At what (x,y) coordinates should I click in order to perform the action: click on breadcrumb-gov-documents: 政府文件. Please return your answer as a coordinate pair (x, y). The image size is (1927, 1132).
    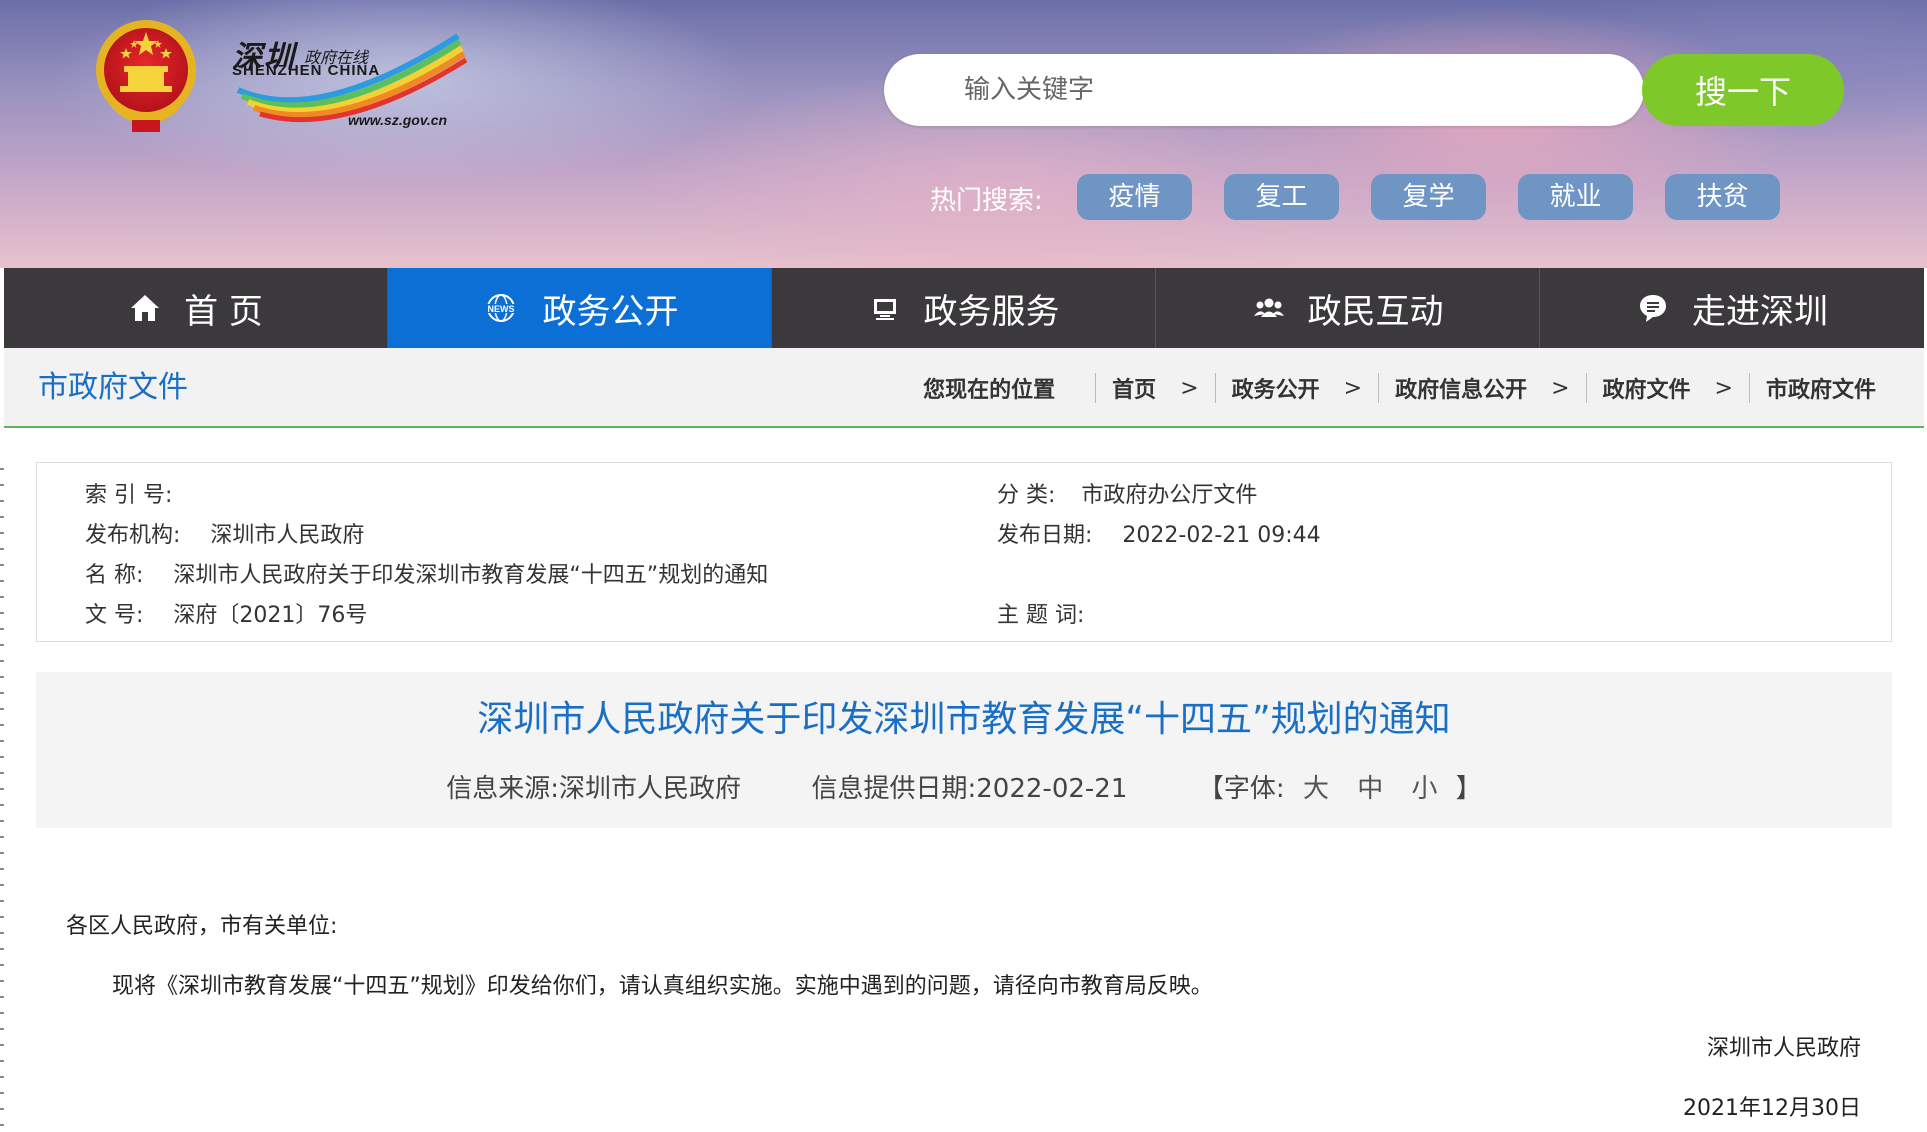
    Looking at the image, I should click on (1647, 388).